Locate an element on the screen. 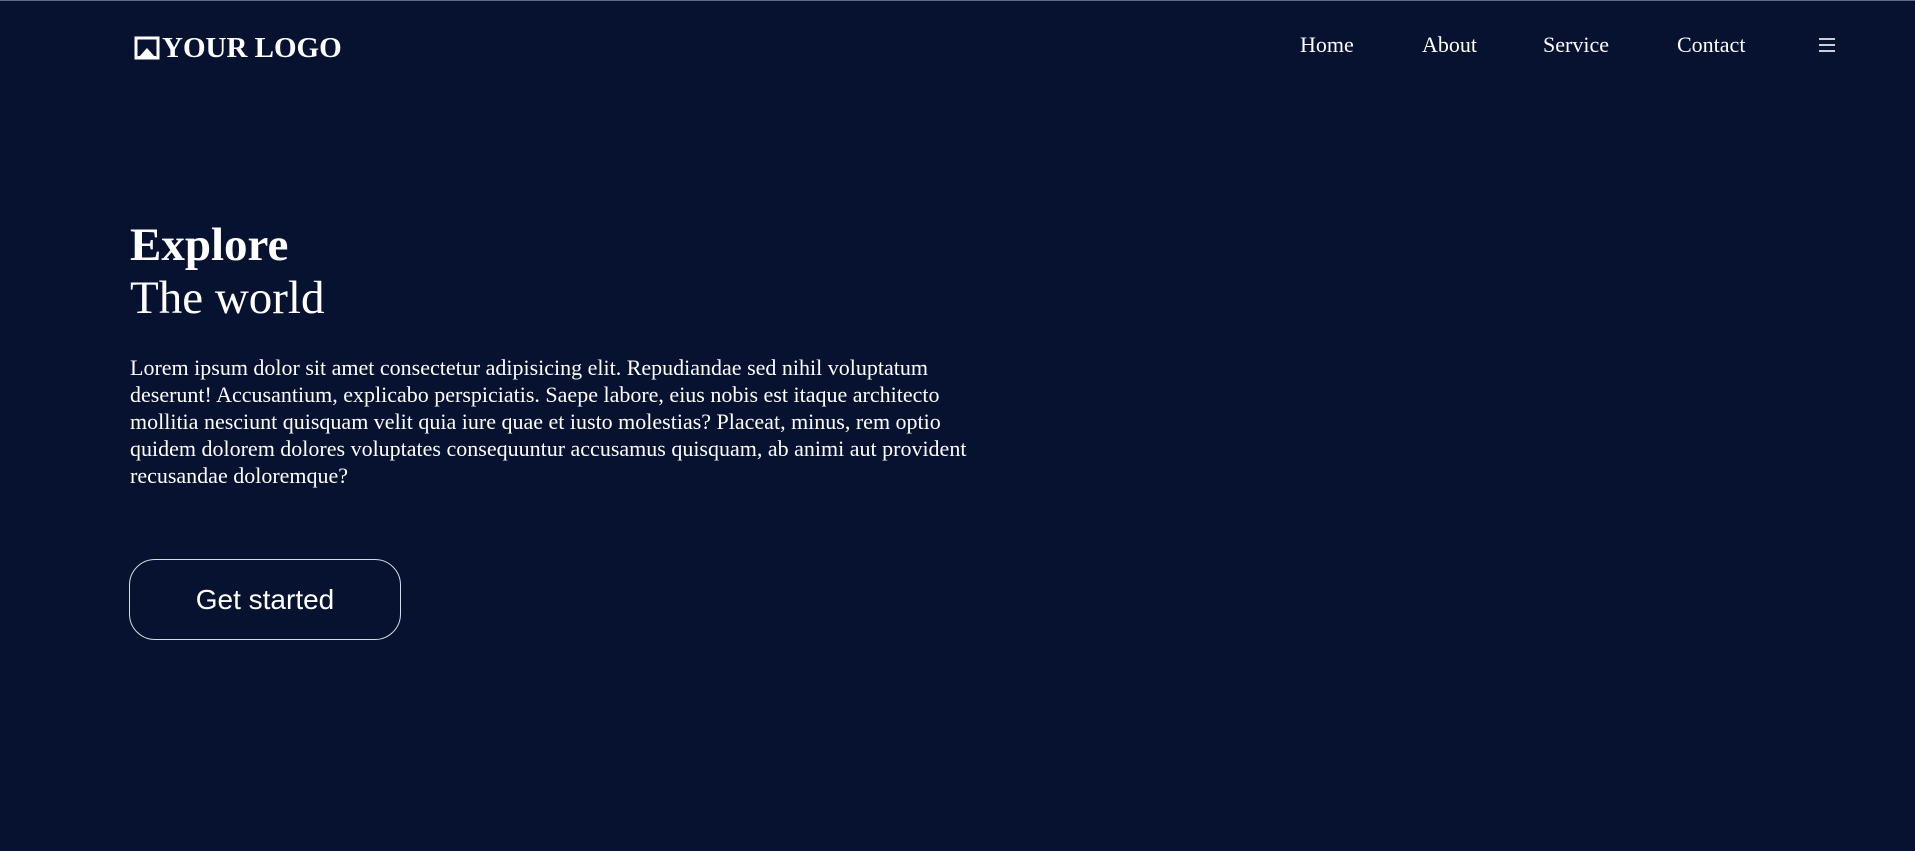 This screenshot has height=851, width=1915. nav-item-home: Home is located at coordinates (1327, 45).